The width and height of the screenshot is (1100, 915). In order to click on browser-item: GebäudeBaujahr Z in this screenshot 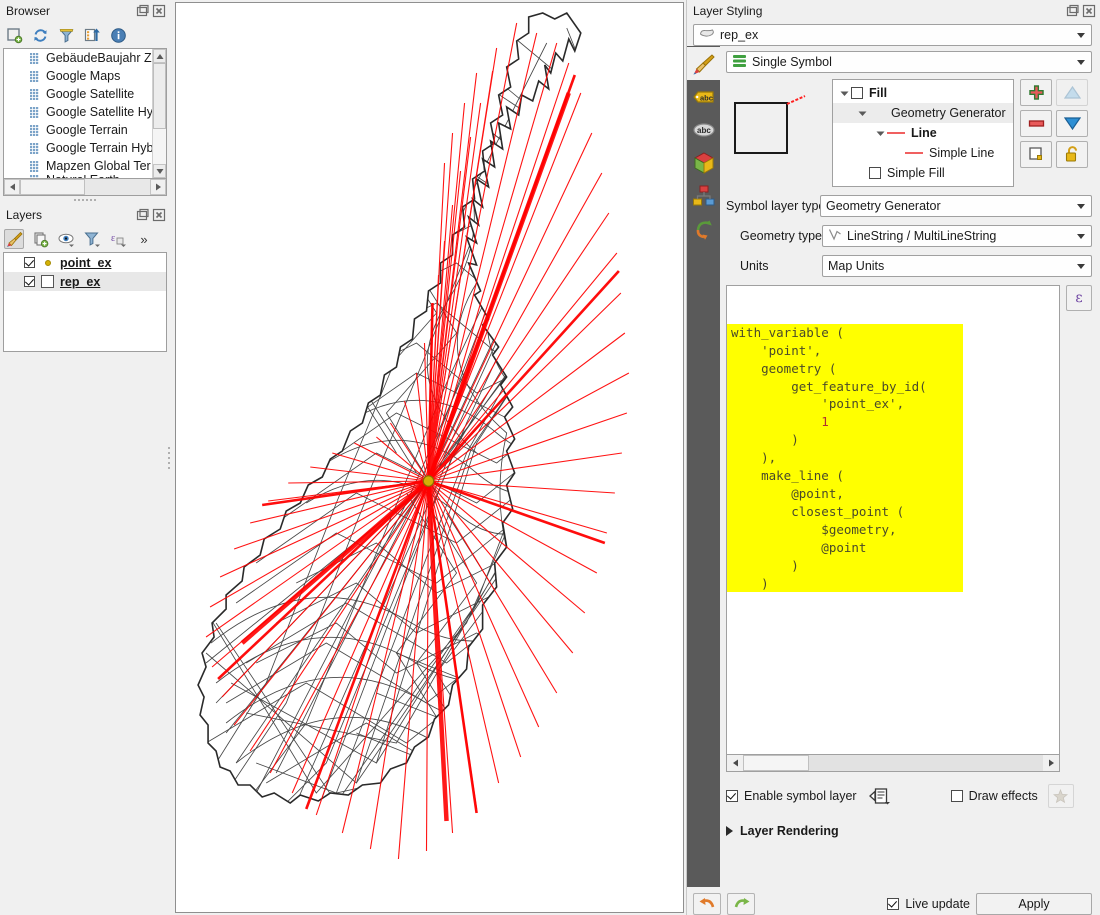, I will do `click(85, 58)`.